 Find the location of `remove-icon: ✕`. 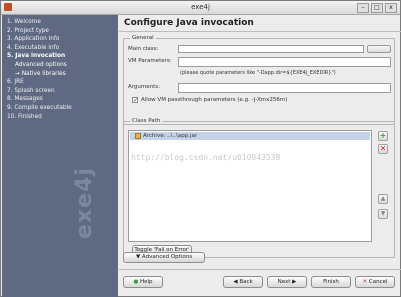

remove-icon: ✕ is located at coordinates (383, 148).